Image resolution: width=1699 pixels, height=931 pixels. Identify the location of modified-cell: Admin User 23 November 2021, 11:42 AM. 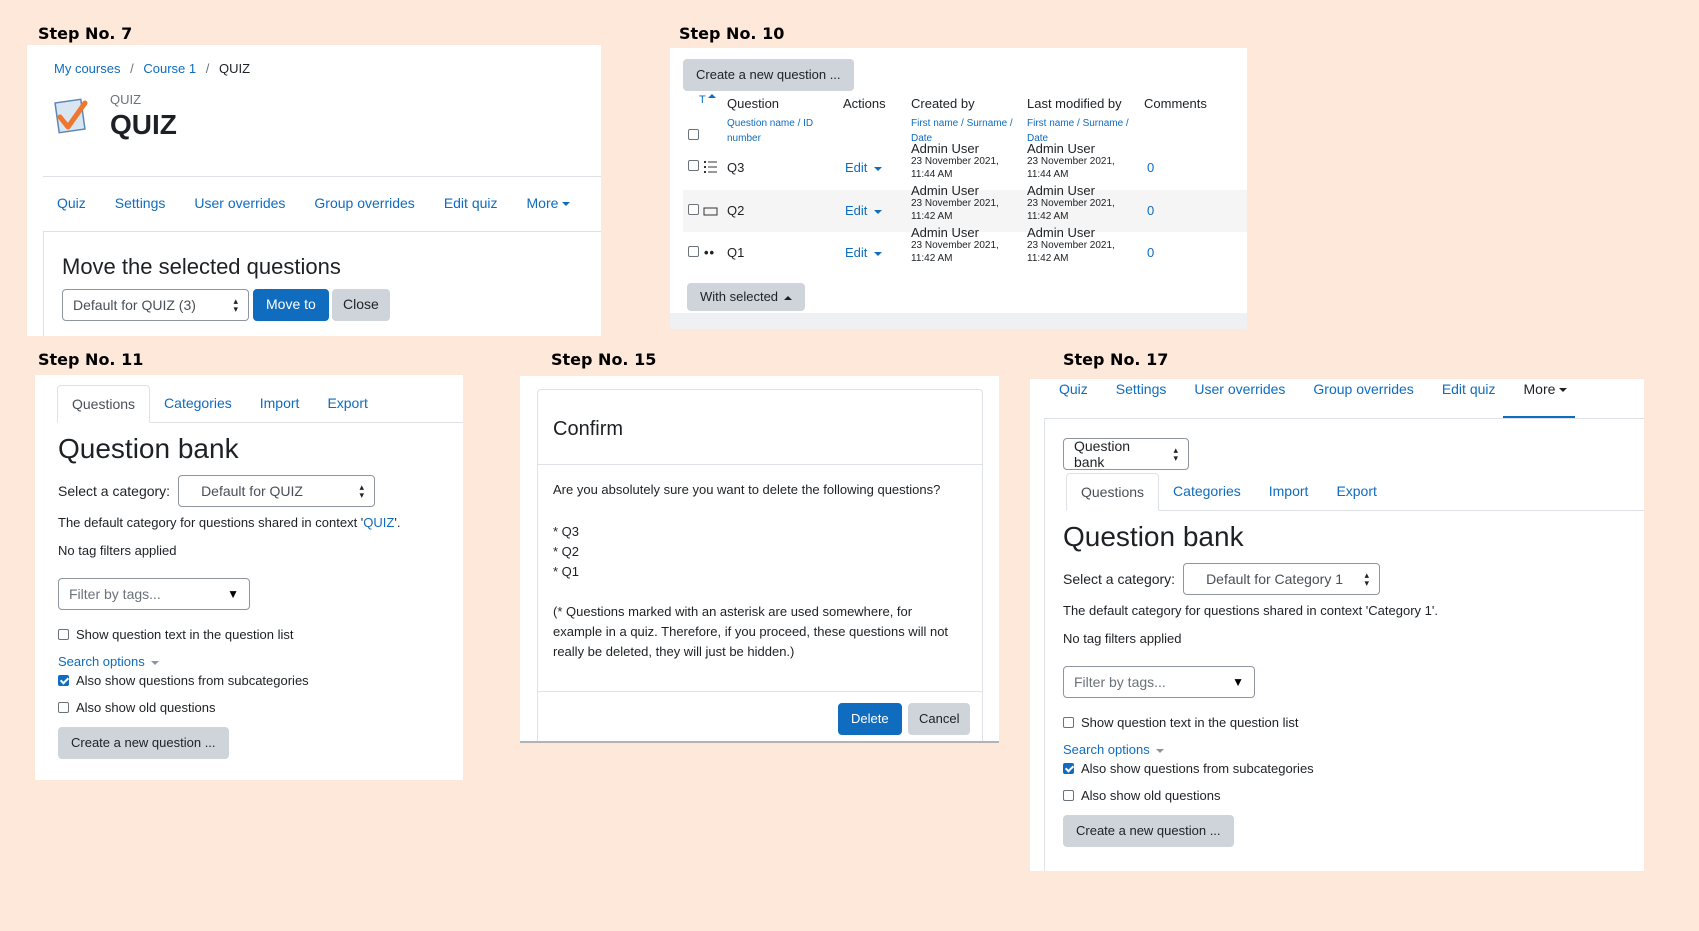
(1071, 203).